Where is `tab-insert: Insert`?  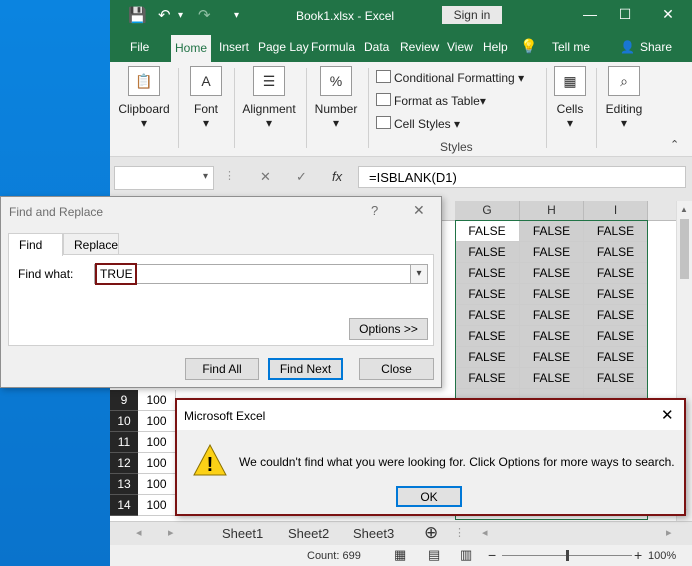 tab-insert: Insert is located at coordinates (234, 47).